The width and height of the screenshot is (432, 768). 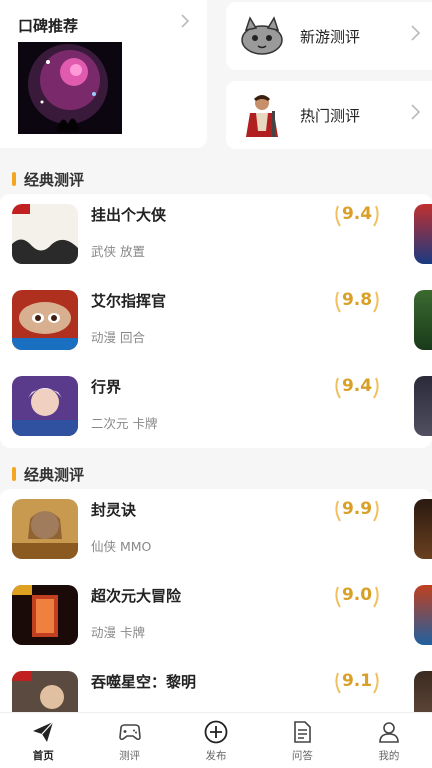 What do you see at coordinates (130, 756) in the screenshot?
I see `nav-label: 测评` at bounding box center [130, 756].